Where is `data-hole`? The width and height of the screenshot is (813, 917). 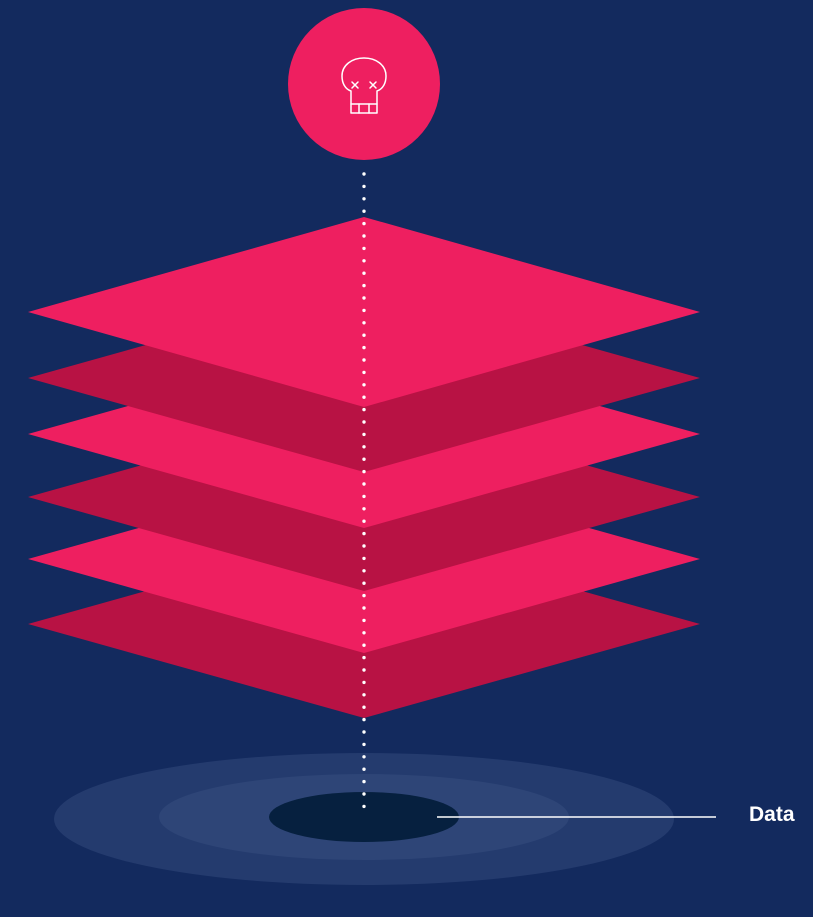
data-hole is located at coordinates (364, 817).